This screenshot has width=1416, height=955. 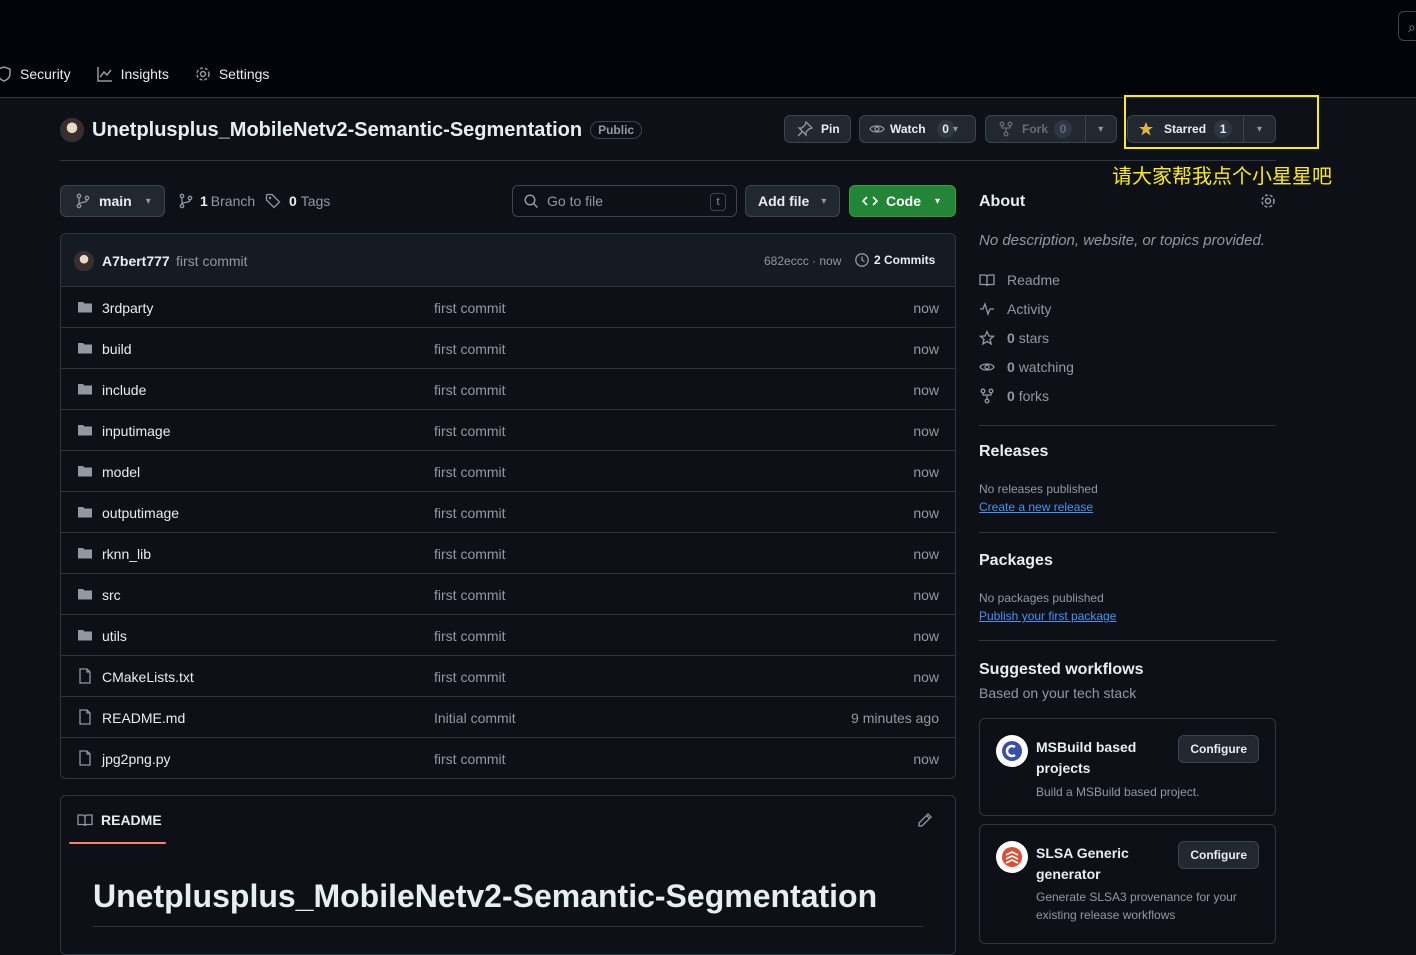 I want to click on file-row: inputimage first commit now, so click(x=508, y=430).